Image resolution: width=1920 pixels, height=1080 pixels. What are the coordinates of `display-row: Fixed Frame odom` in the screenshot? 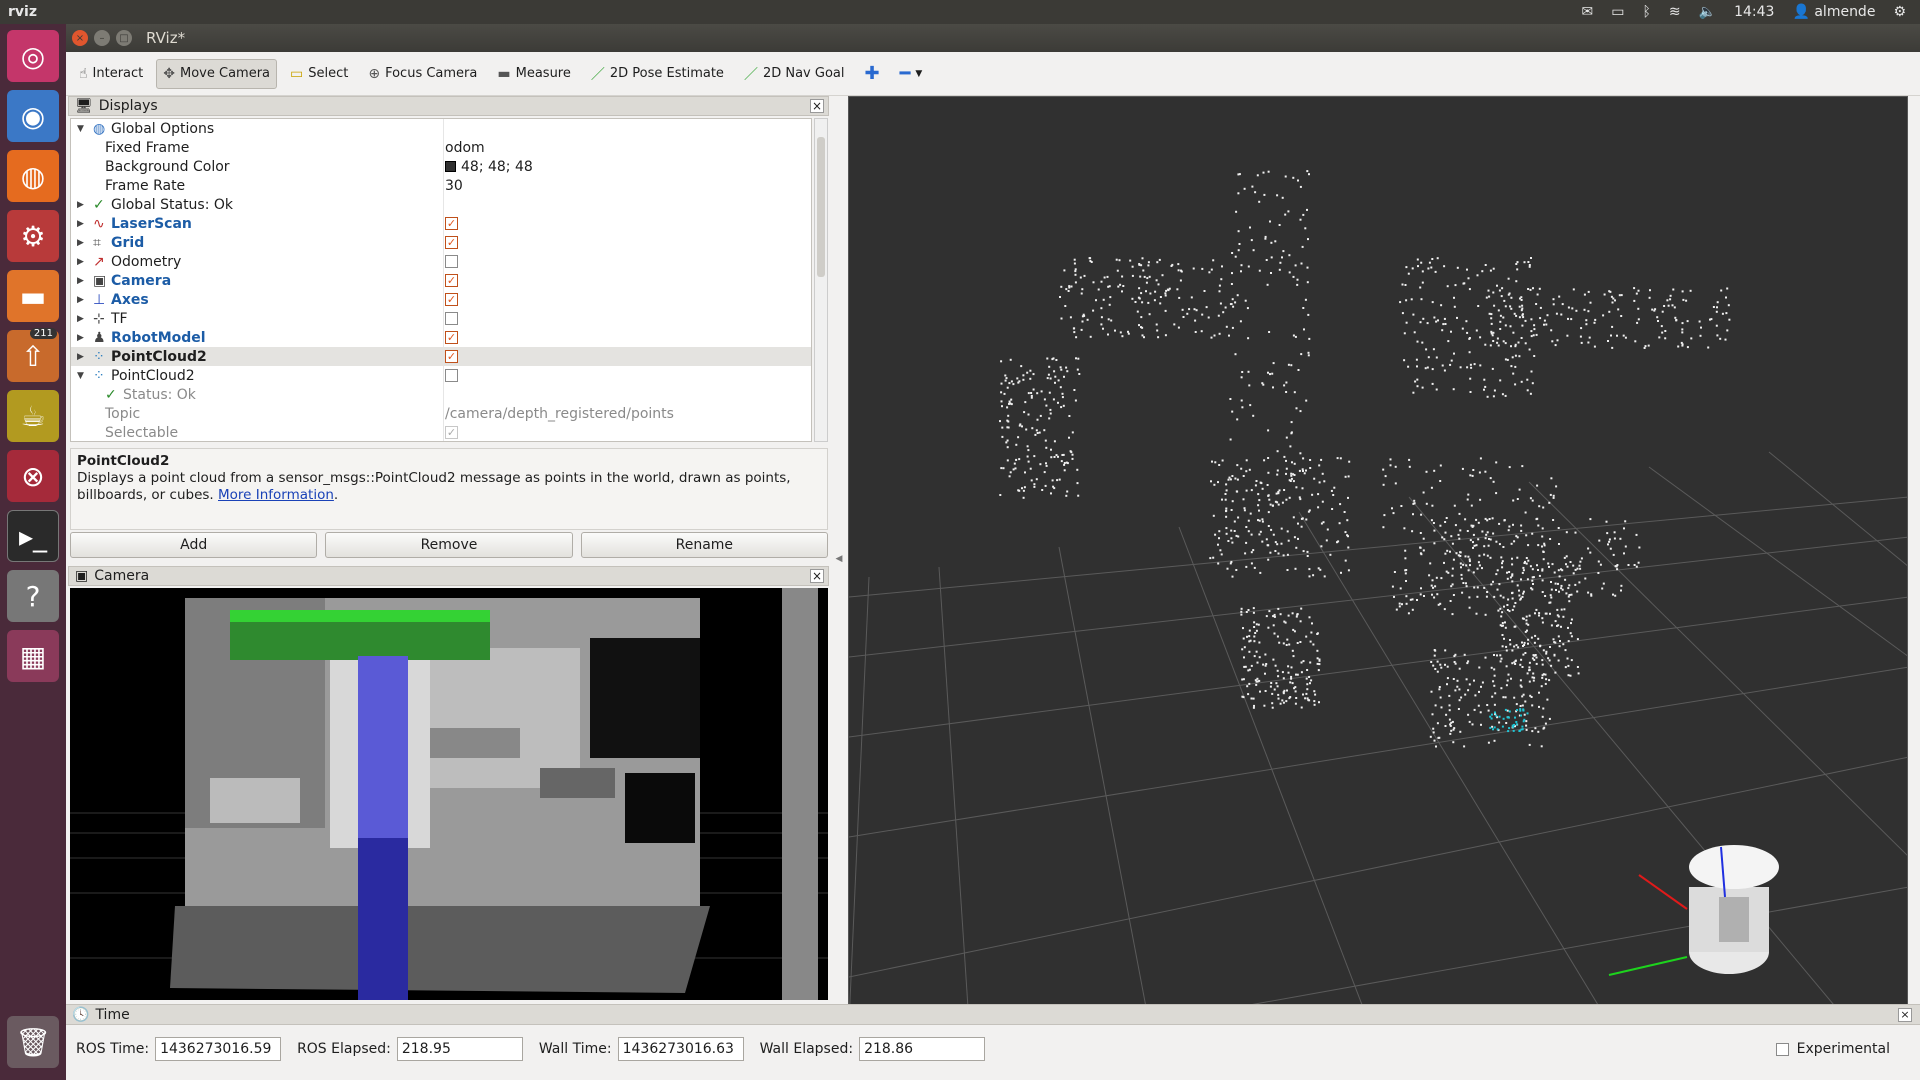 It's located at (441, 147).